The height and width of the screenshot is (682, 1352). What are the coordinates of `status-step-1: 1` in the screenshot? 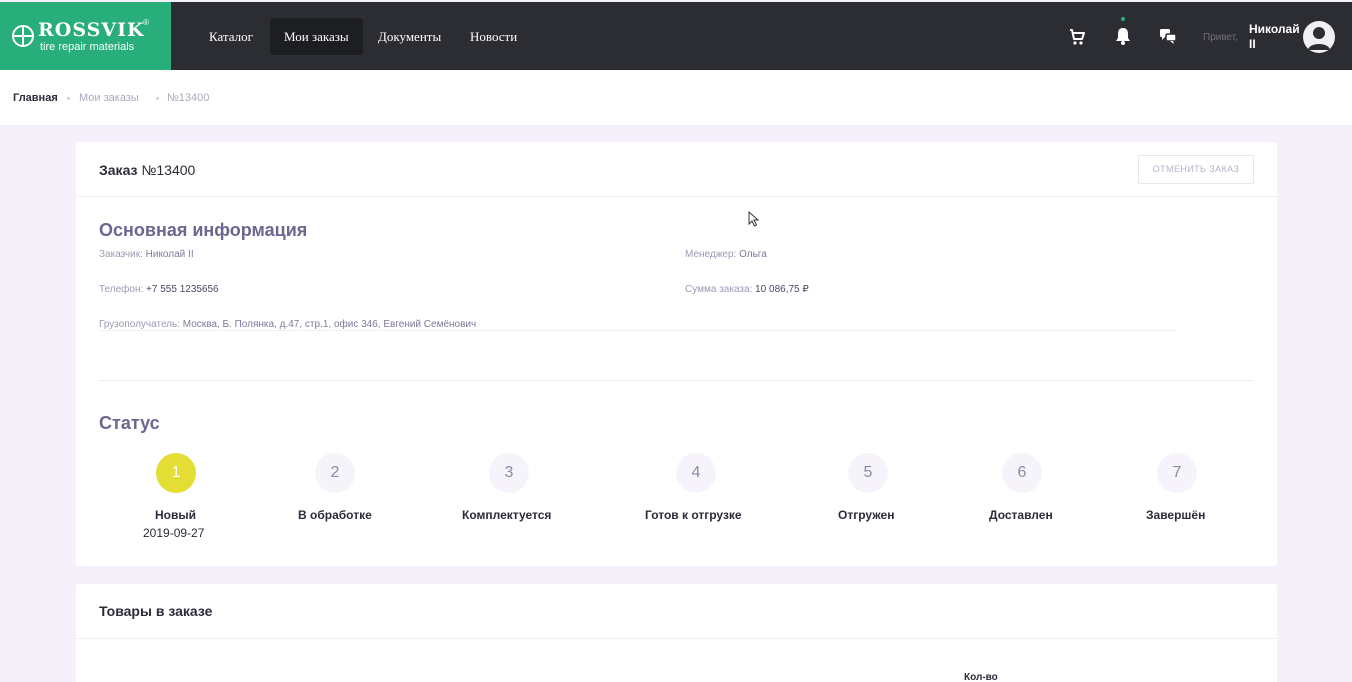 It's located at (176, 473).